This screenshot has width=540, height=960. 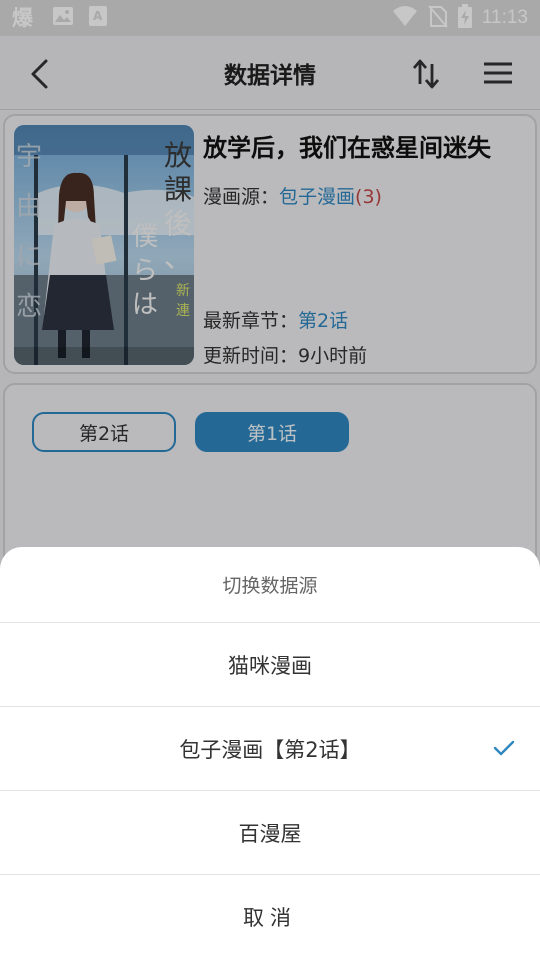 I want to click on source-option: 百漫屋, so click(x=270, y=833).